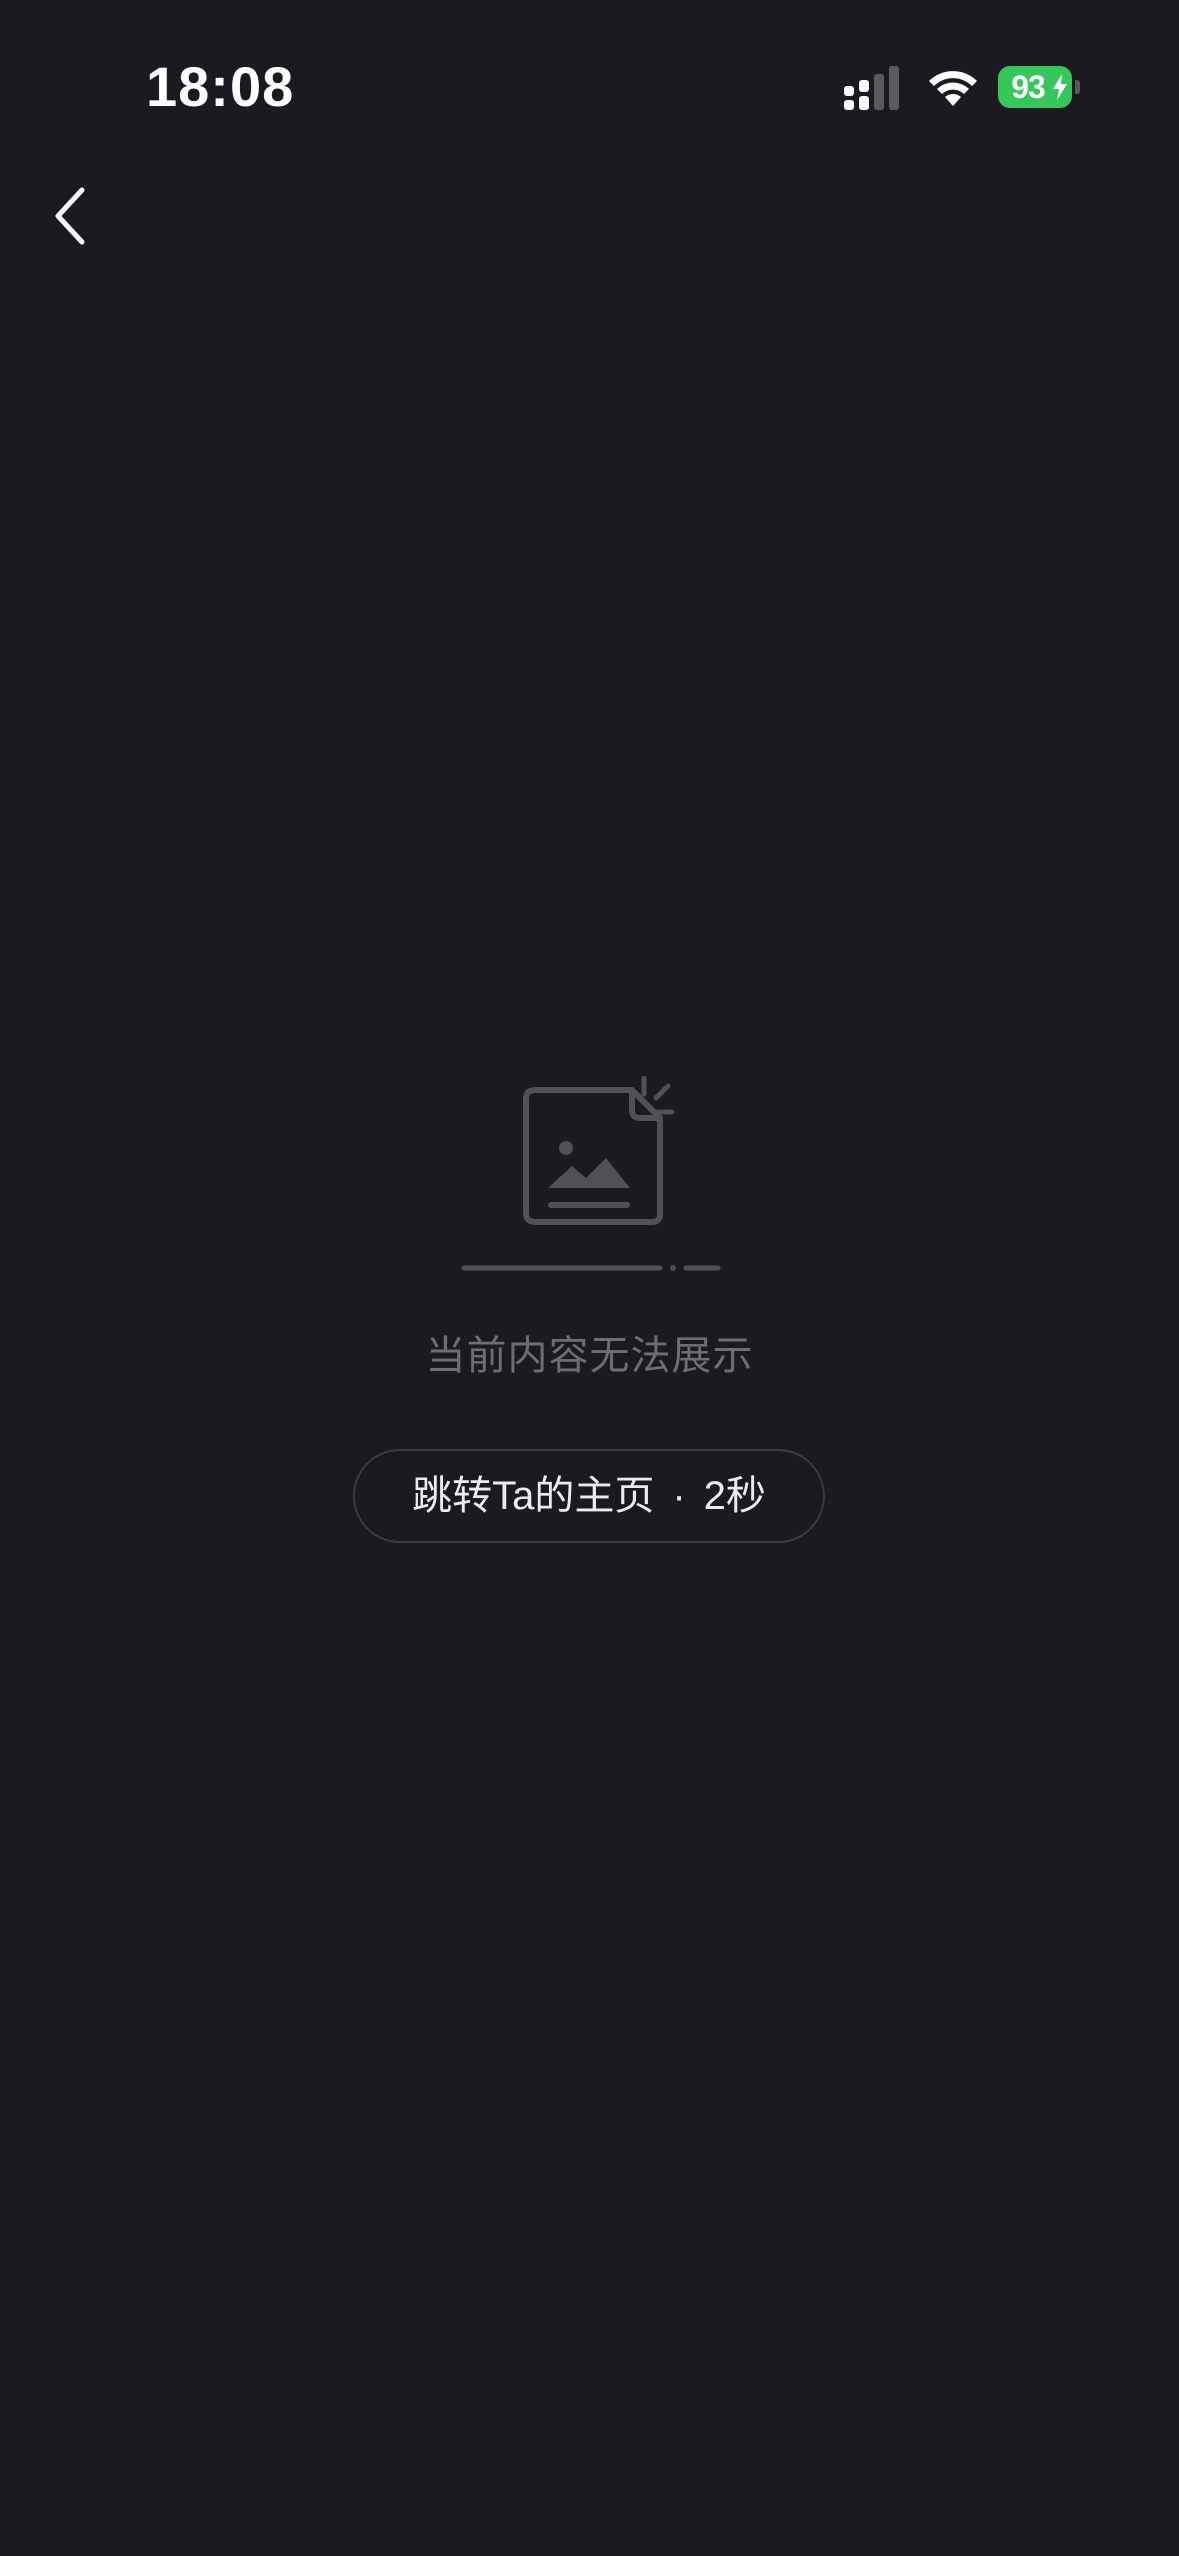  Describe the element at coordinates (871, 88) in the screenshot. I see `cellular-signal-icon` at that location.